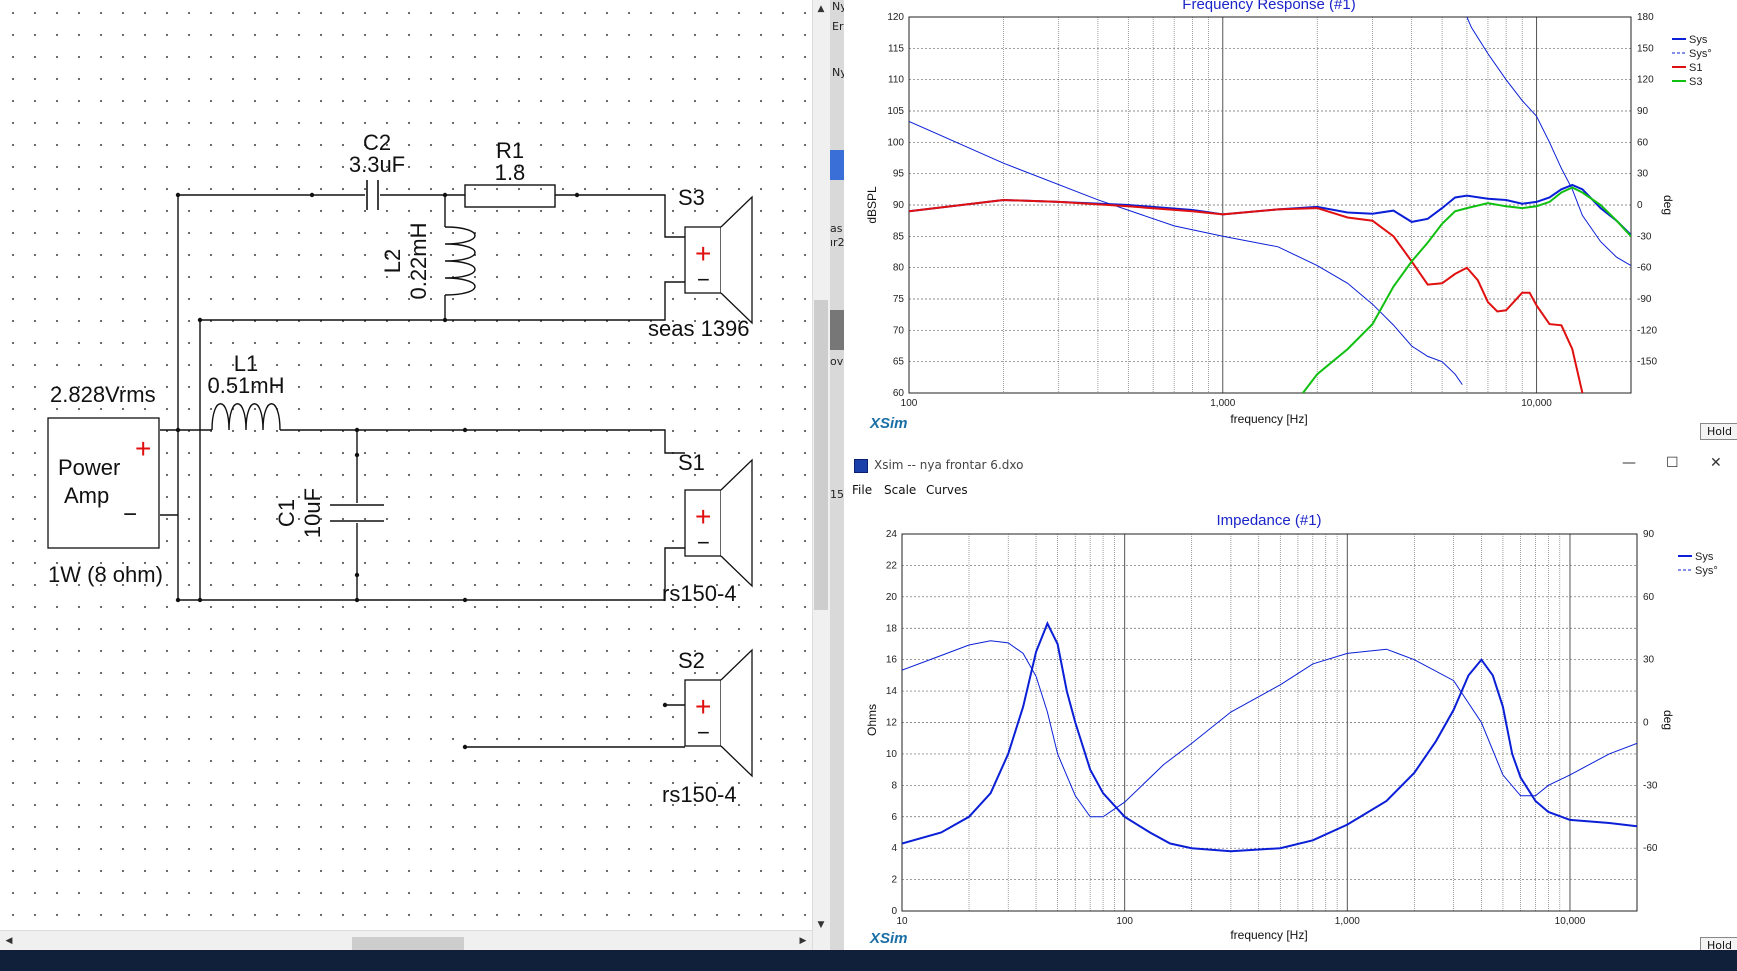 The width and height of the screenshot is (1737, 971). What do you see at coordinates (836, 228) in the screenshot?
I see `stub-text: as` at bounding box center [836, 228].